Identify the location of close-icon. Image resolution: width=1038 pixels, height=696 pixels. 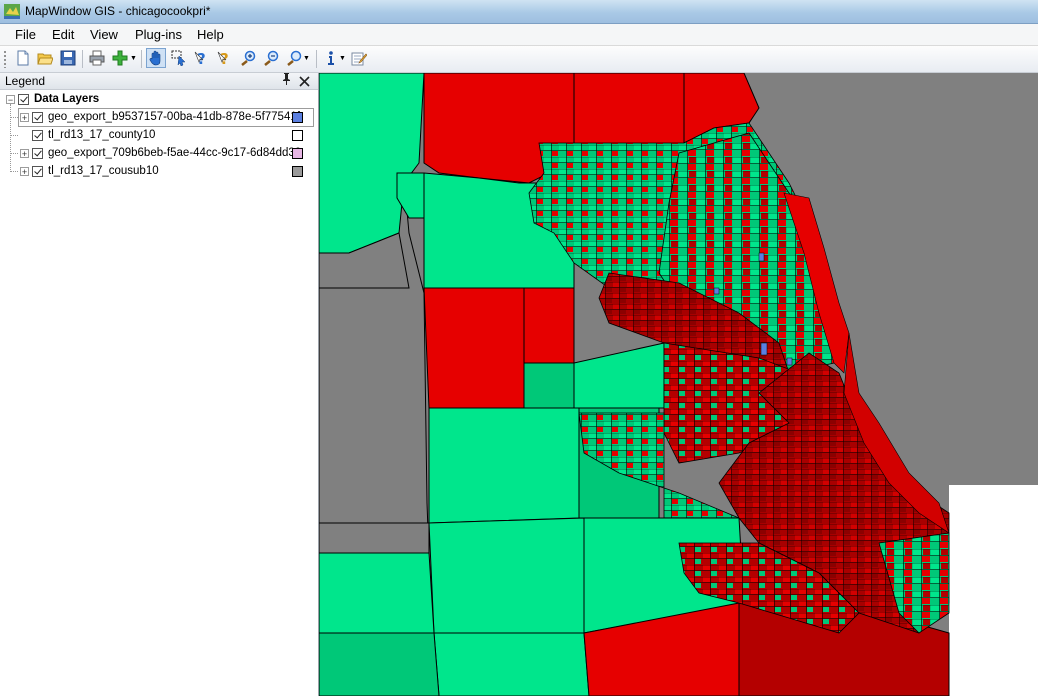
(304, 81).